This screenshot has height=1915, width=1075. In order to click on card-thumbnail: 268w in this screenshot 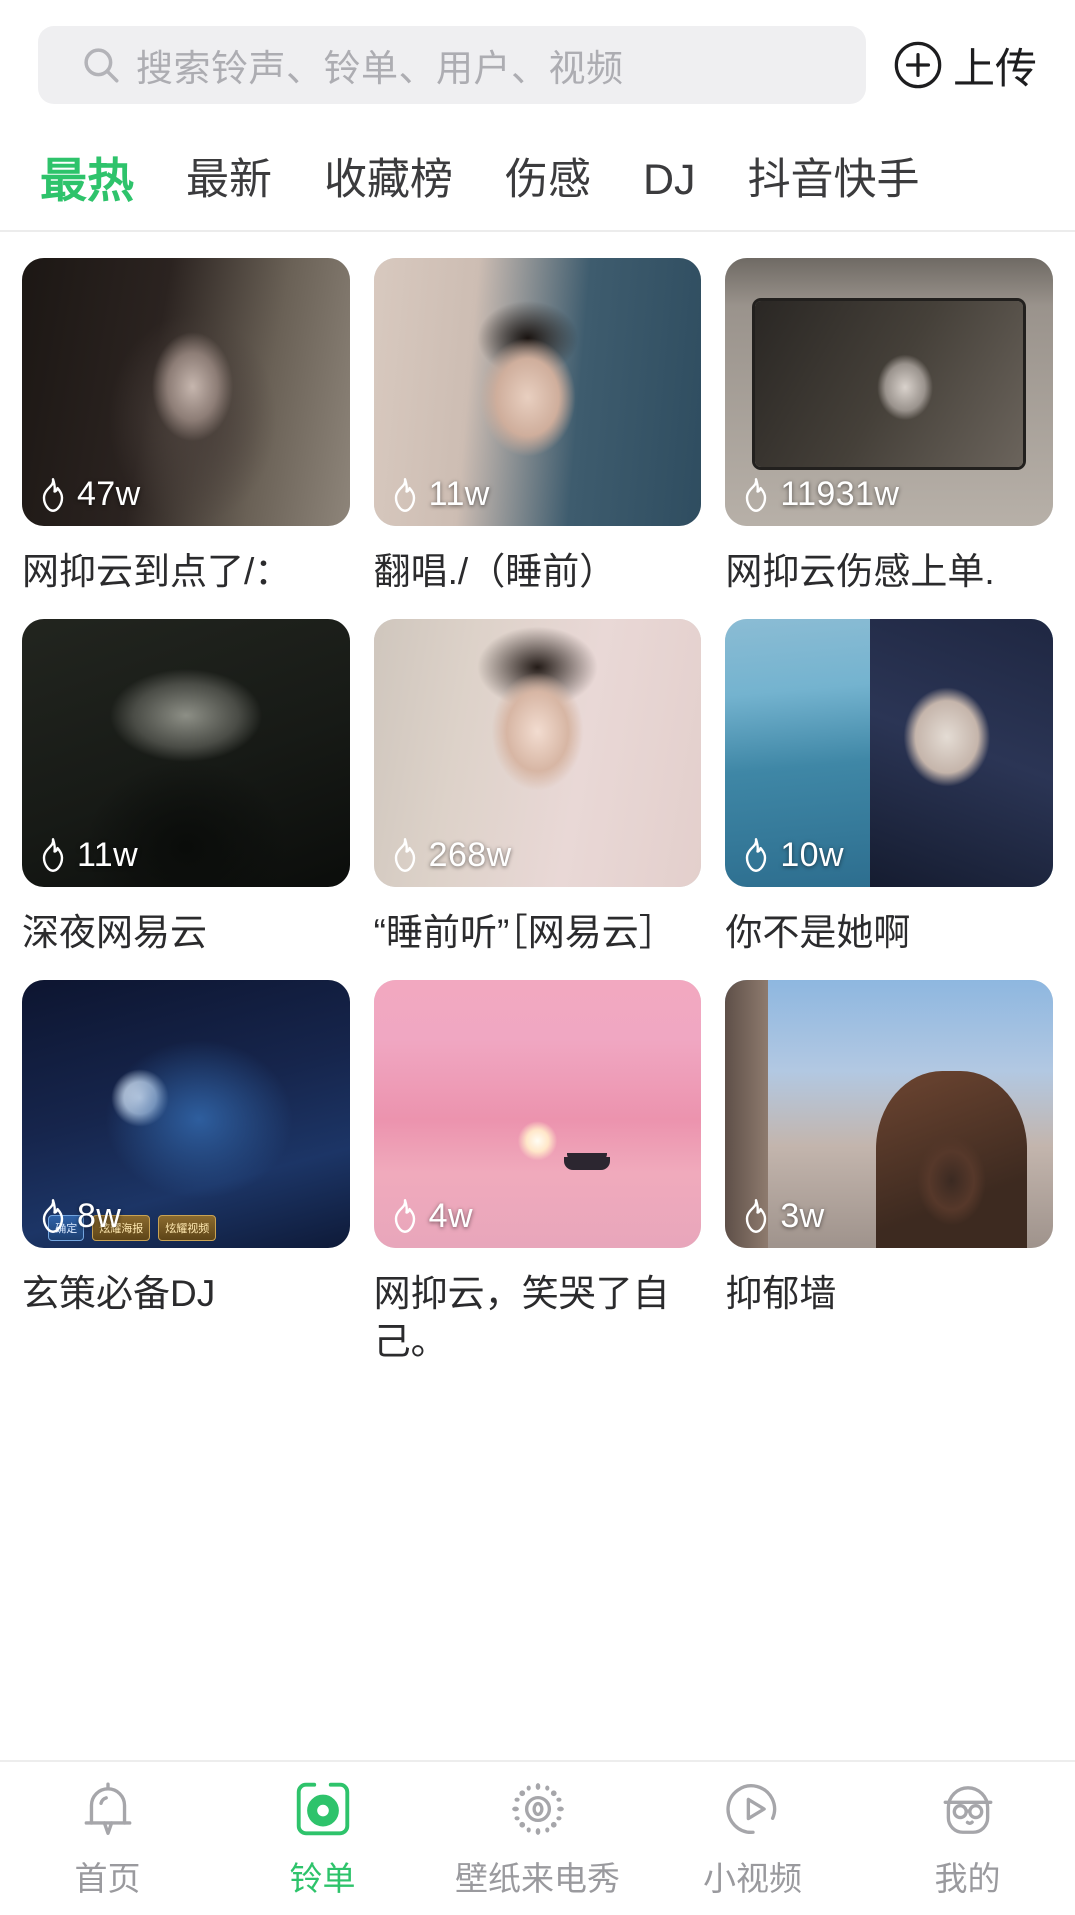, I will do `click(537, 752)`.